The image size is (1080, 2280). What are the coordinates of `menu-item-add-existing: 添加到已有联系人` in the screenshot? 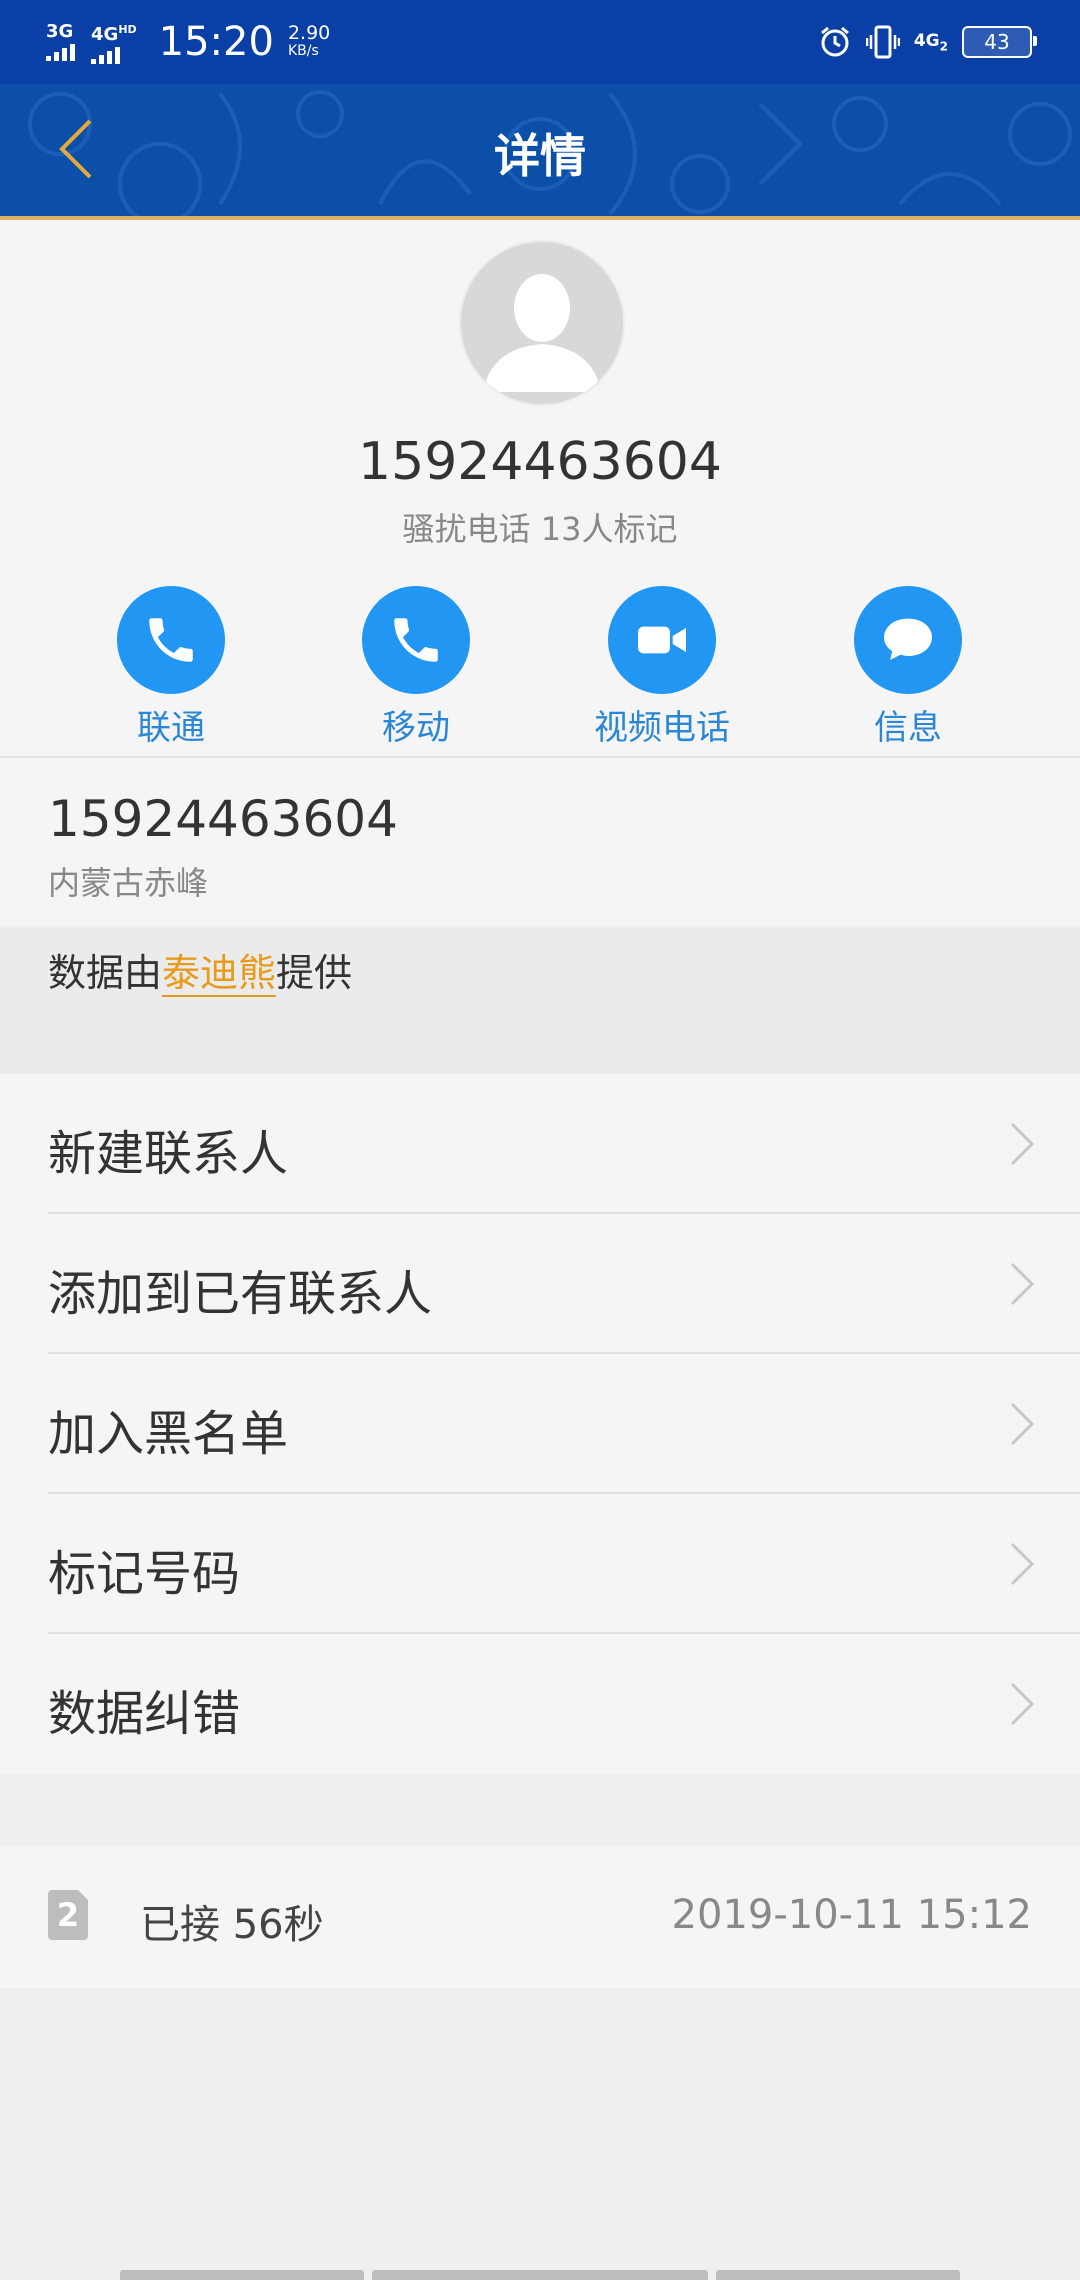 It's located at (540, 1284).